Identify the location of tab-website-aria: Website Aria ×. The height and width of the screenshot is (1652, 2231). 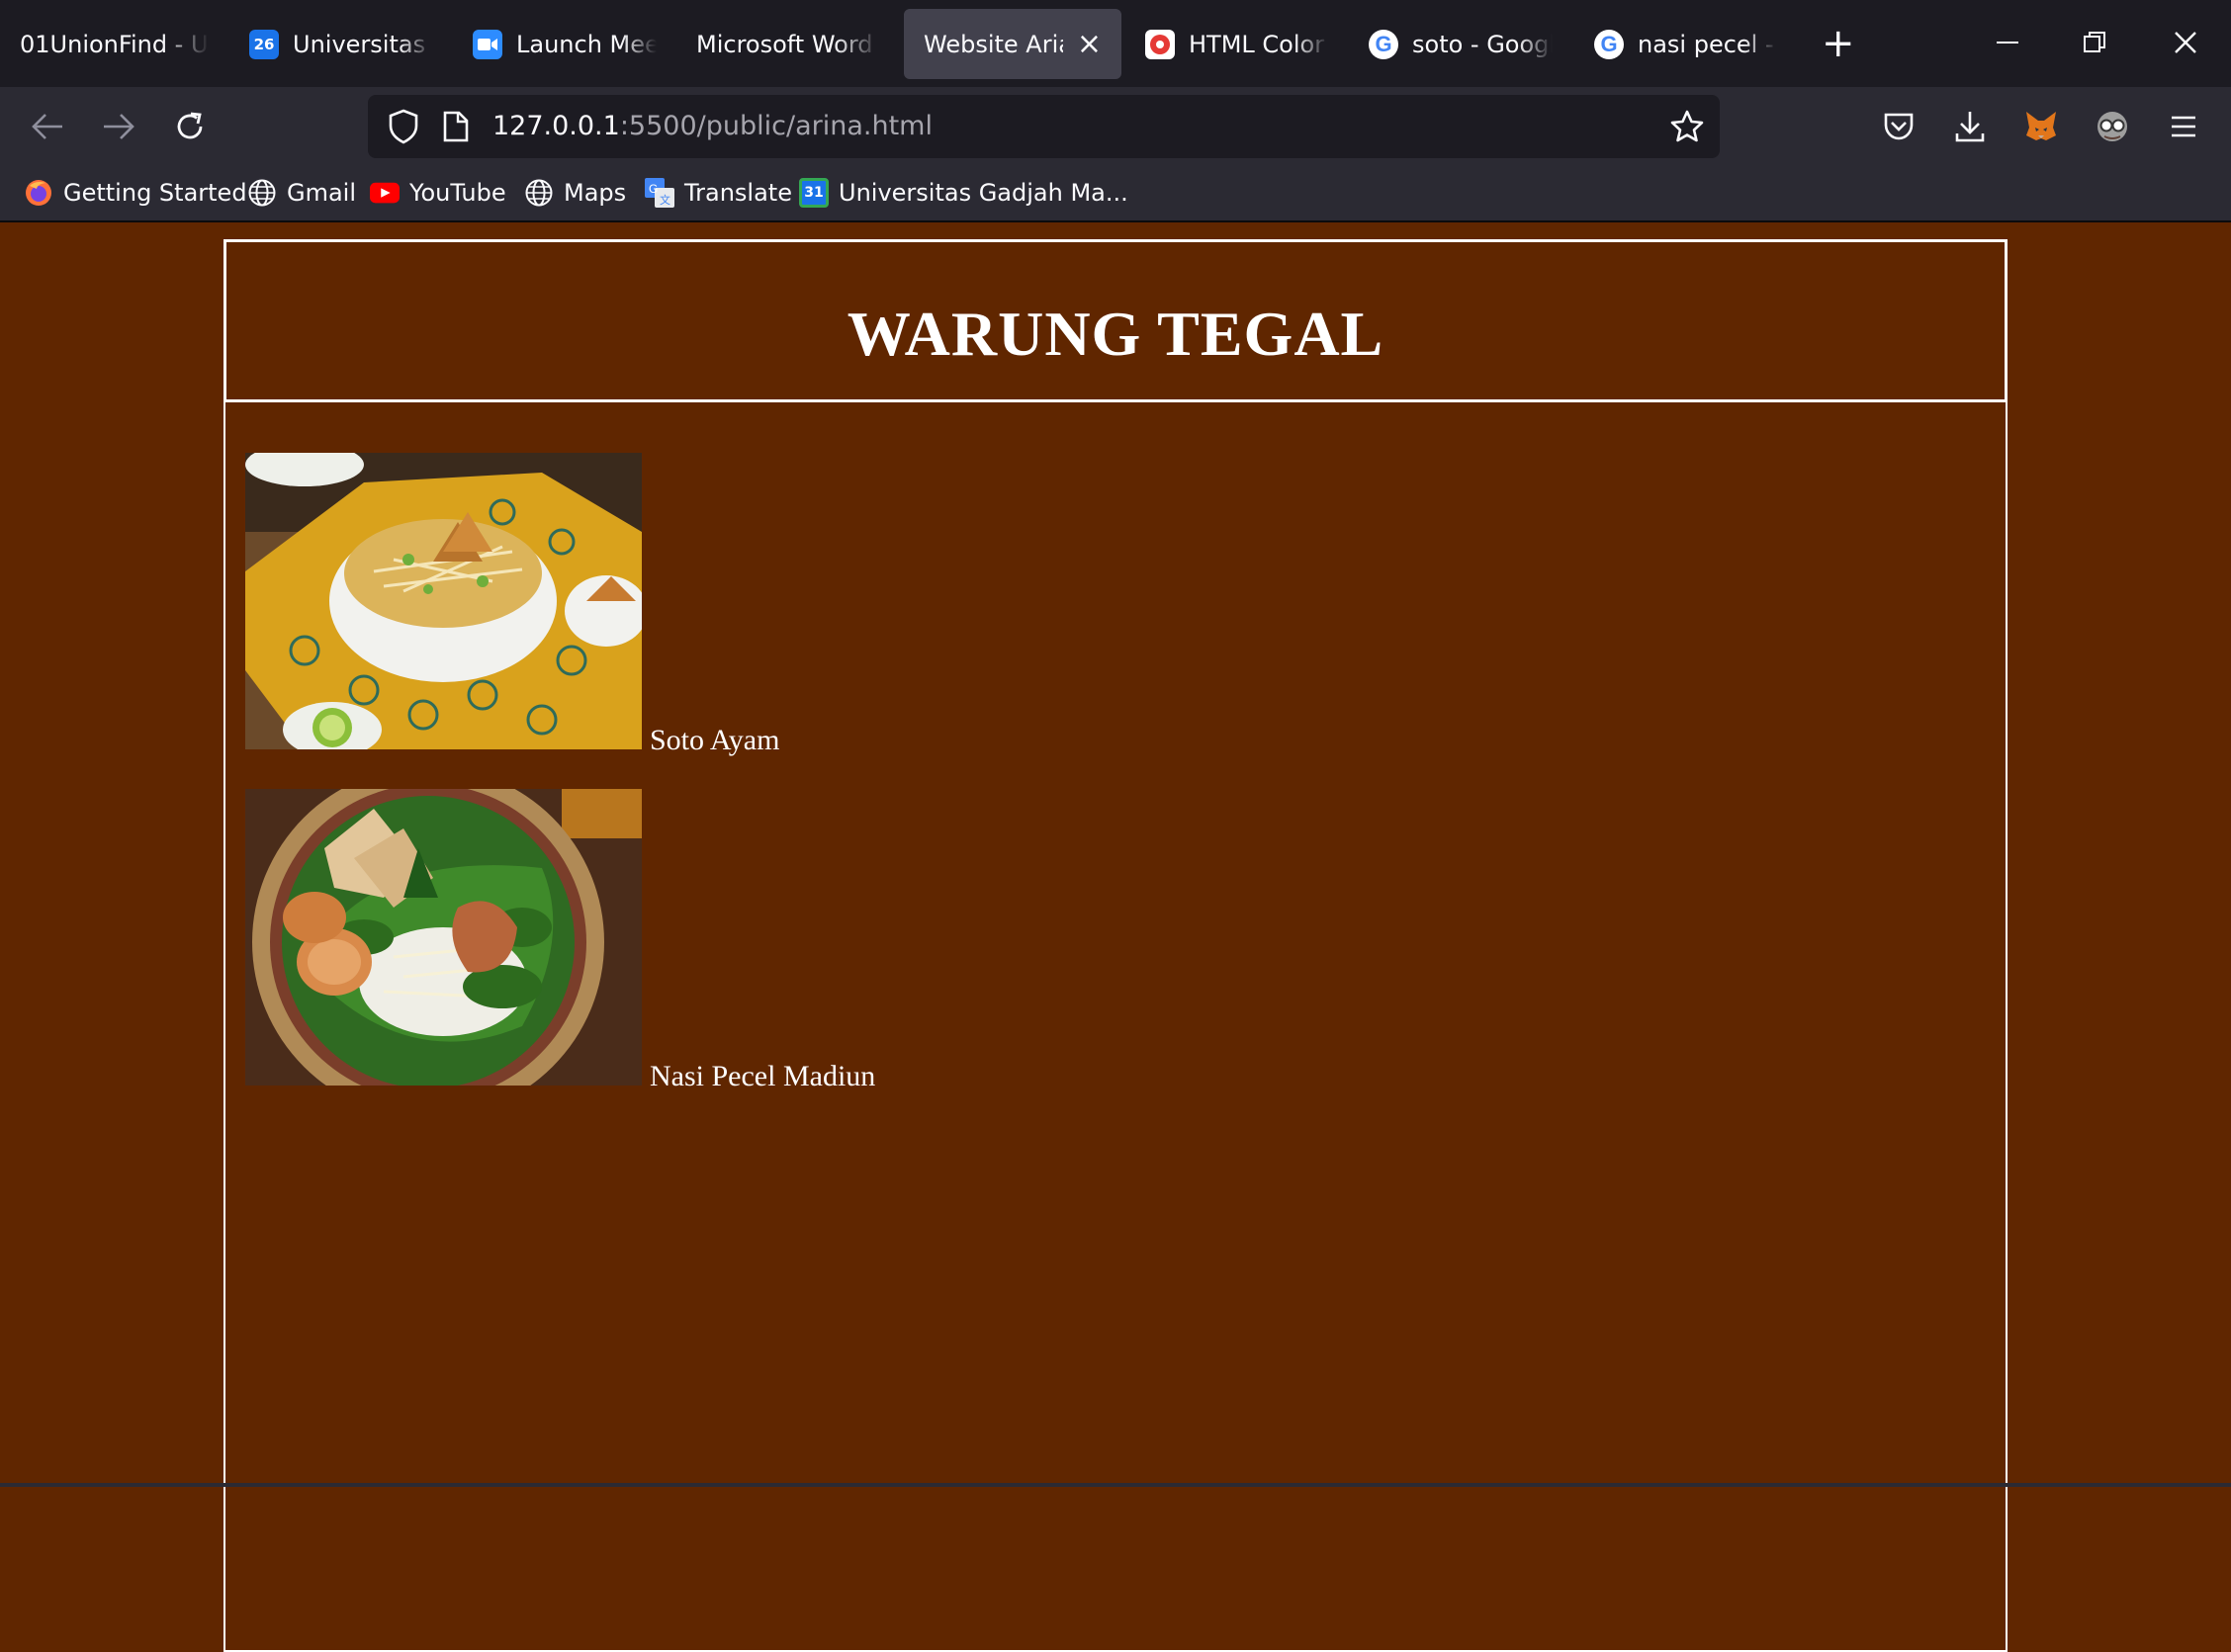
(1012, 44).